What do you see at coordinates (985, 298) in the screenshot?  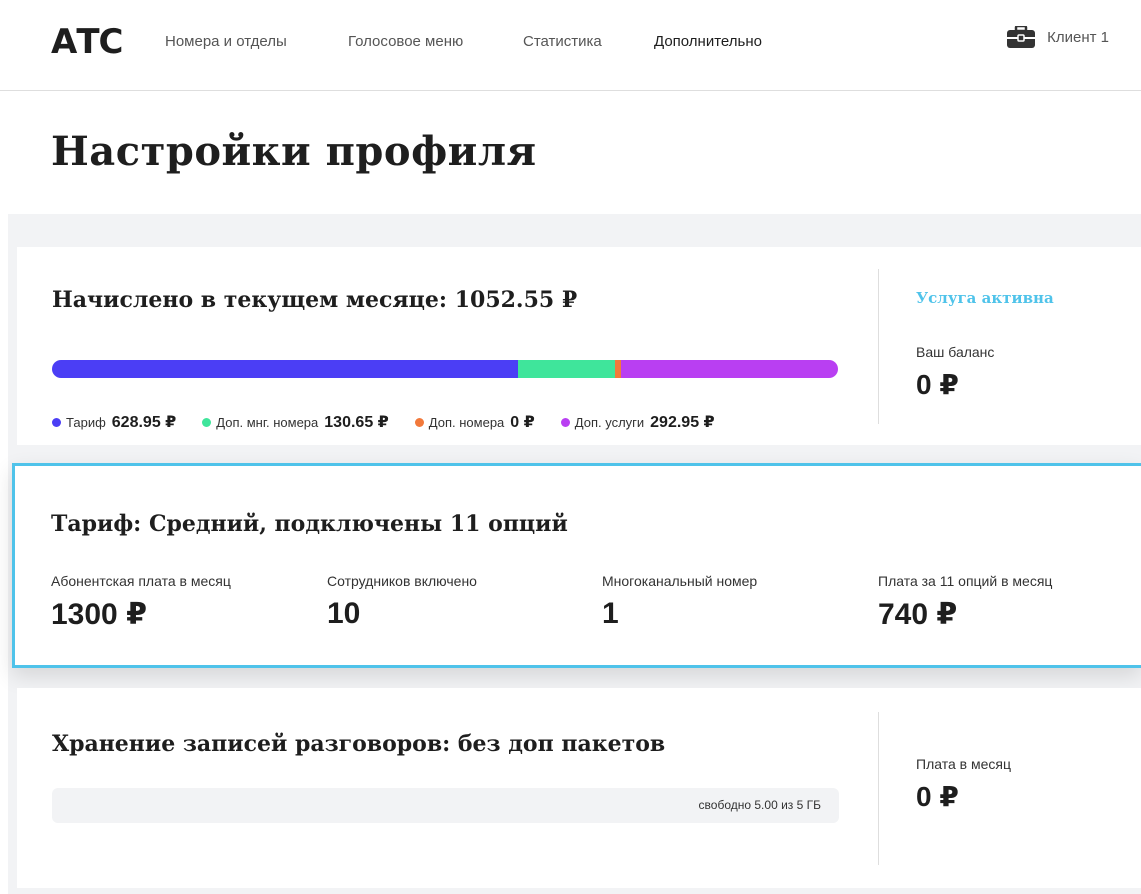 I see `service-status: Услуга активна` at bounding box center [985, 298].